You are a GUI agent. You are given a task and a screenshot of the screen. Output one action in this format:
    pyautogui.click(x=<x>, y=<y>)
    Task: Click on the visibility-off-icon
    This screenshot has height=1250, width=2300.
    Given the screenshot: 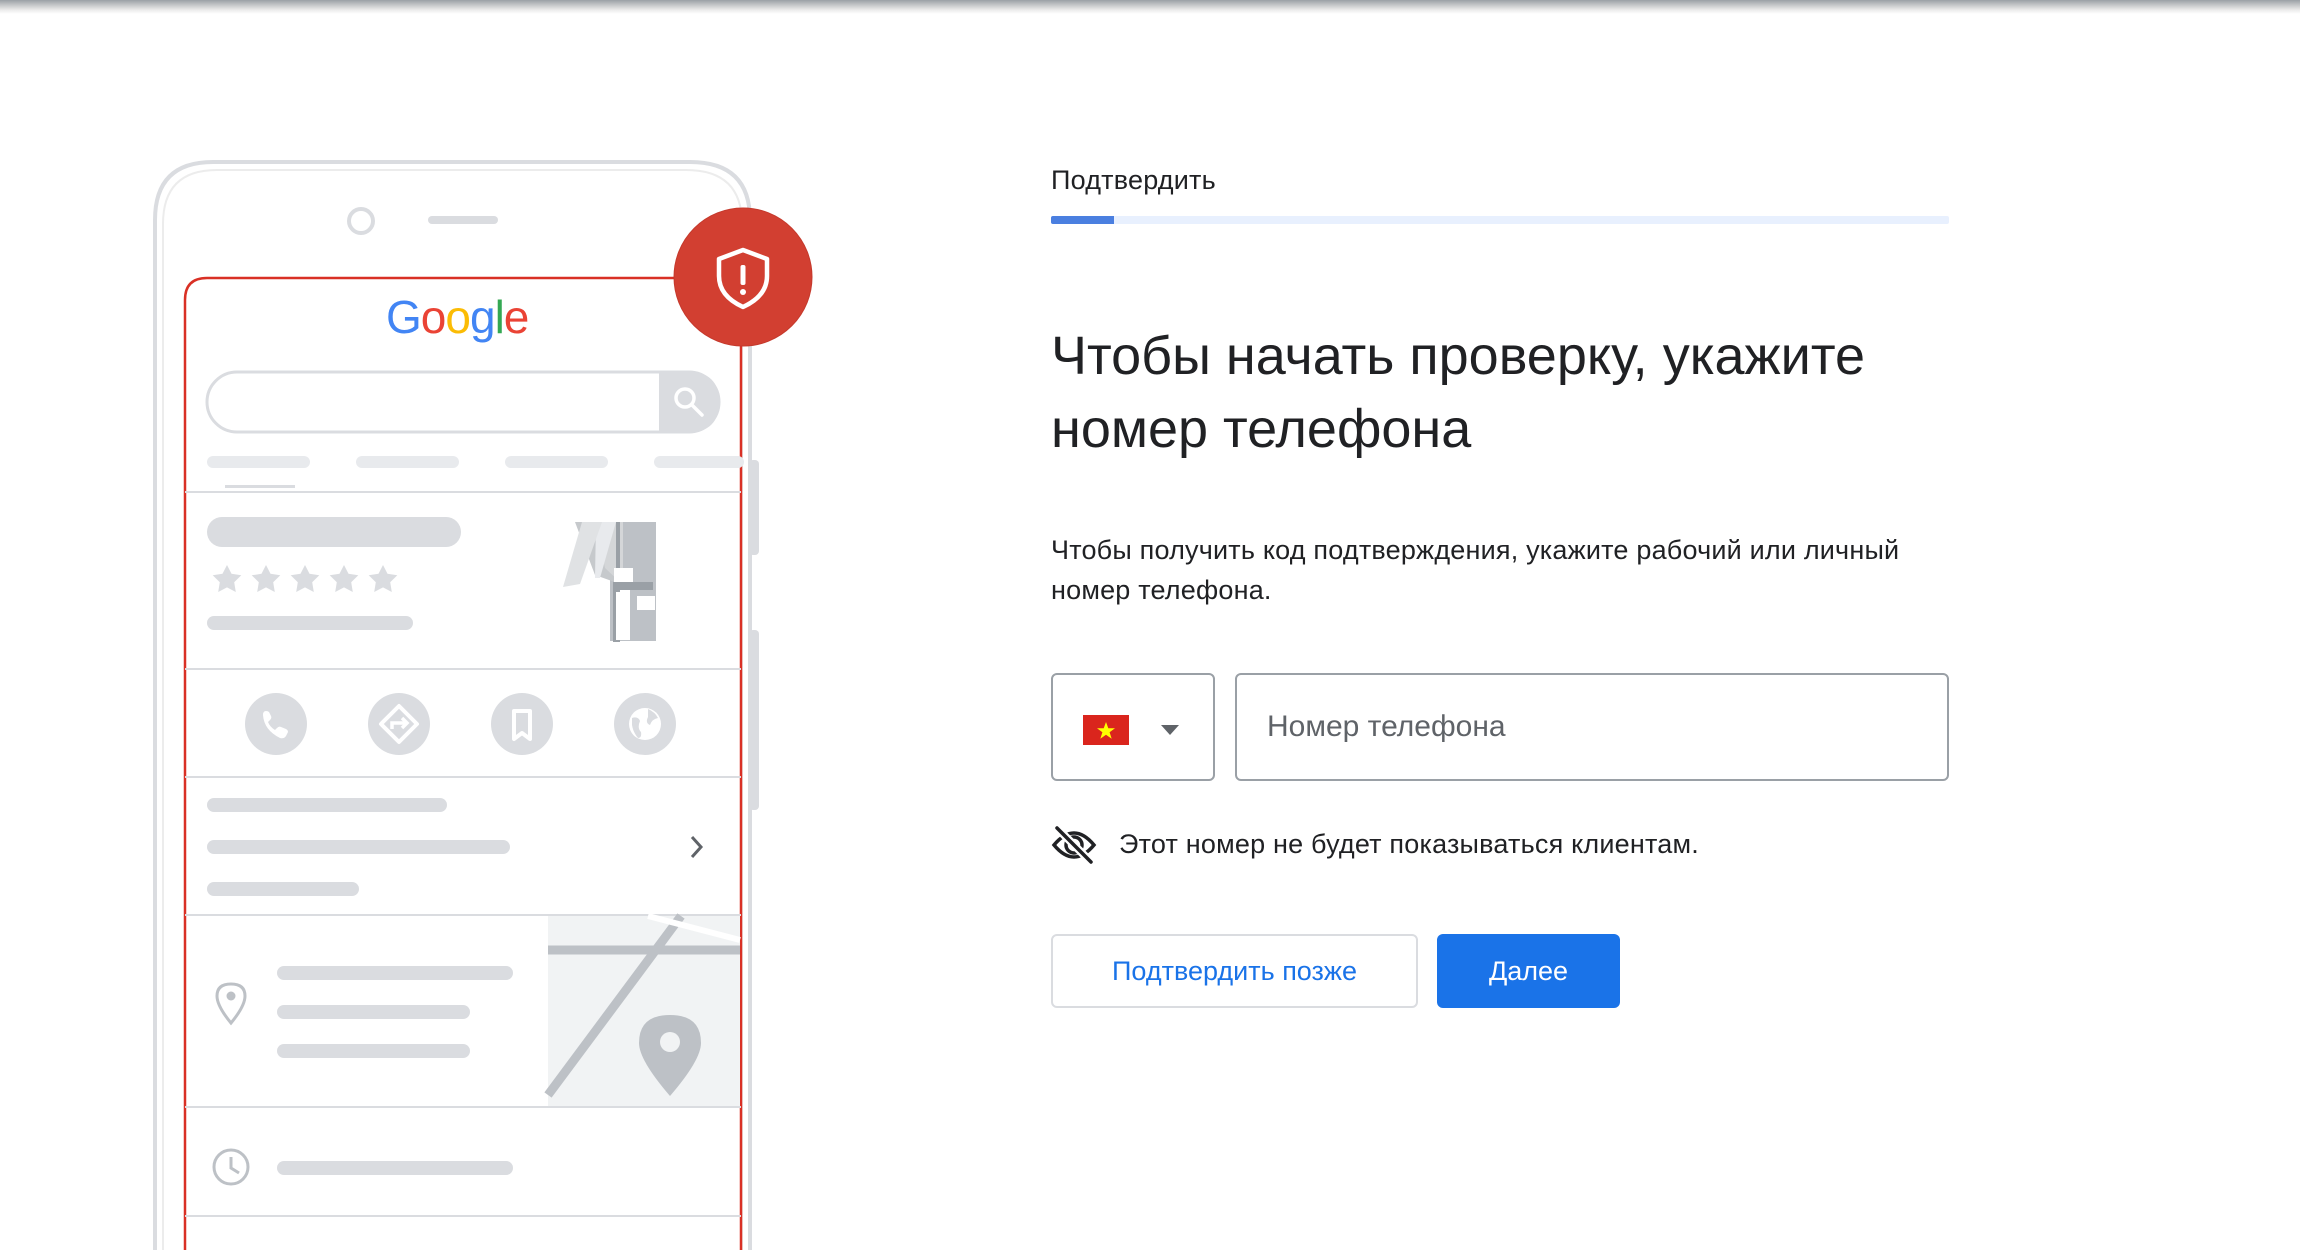 What is the action you would take?
    pyautogui.click(x=1074, y=845)
    